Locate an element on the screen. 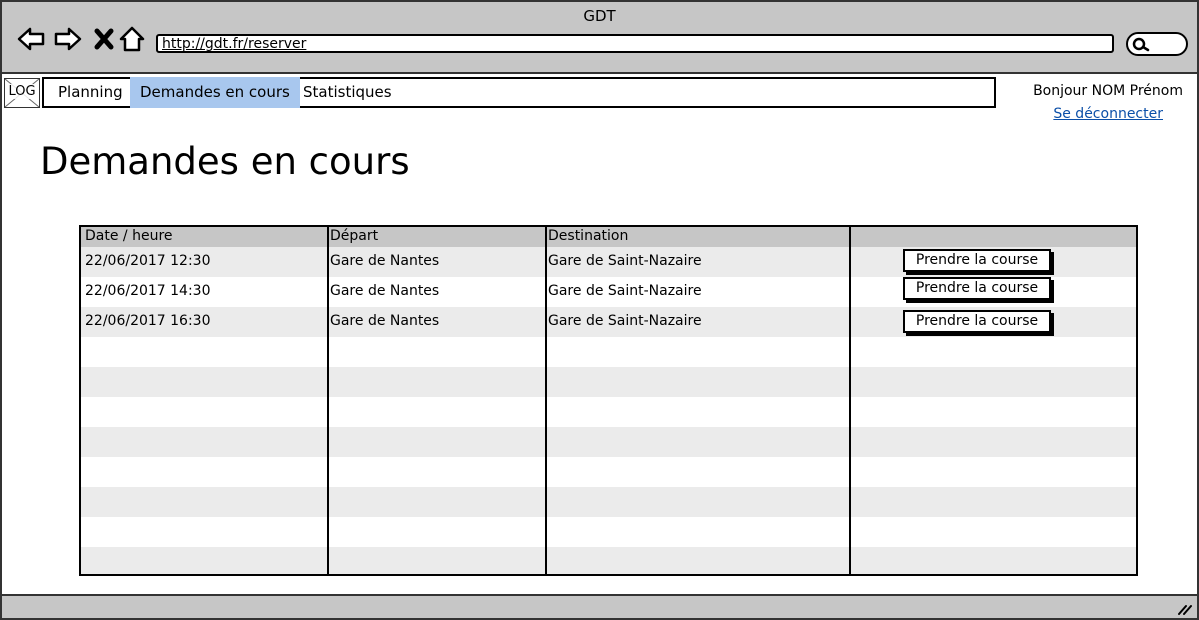 The image size is (1199, 620). window-title: GDT is located at coordinates (599, 16).